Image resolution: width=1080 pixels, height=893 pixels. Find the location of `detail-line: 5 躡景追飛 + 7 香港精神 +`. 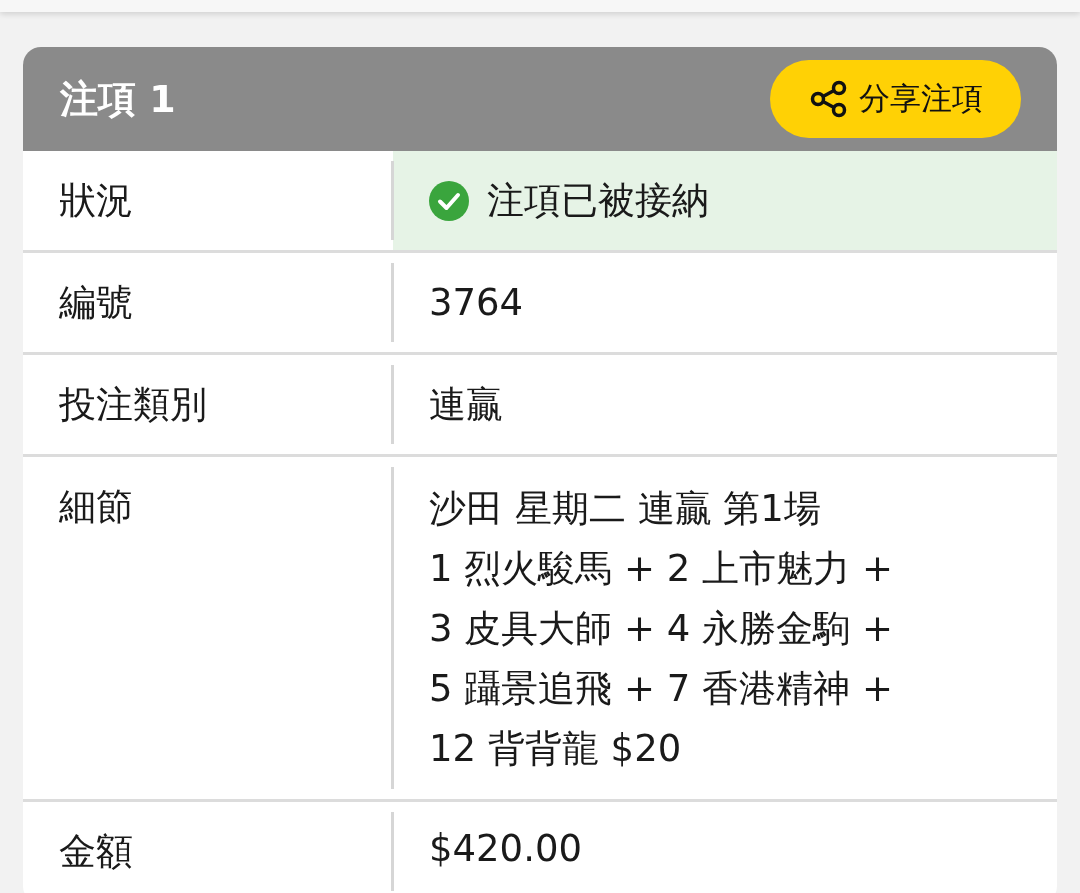

detail-line: 5 躡景追飛 + 7 香港精神 + is located at coordinates (661, 689).